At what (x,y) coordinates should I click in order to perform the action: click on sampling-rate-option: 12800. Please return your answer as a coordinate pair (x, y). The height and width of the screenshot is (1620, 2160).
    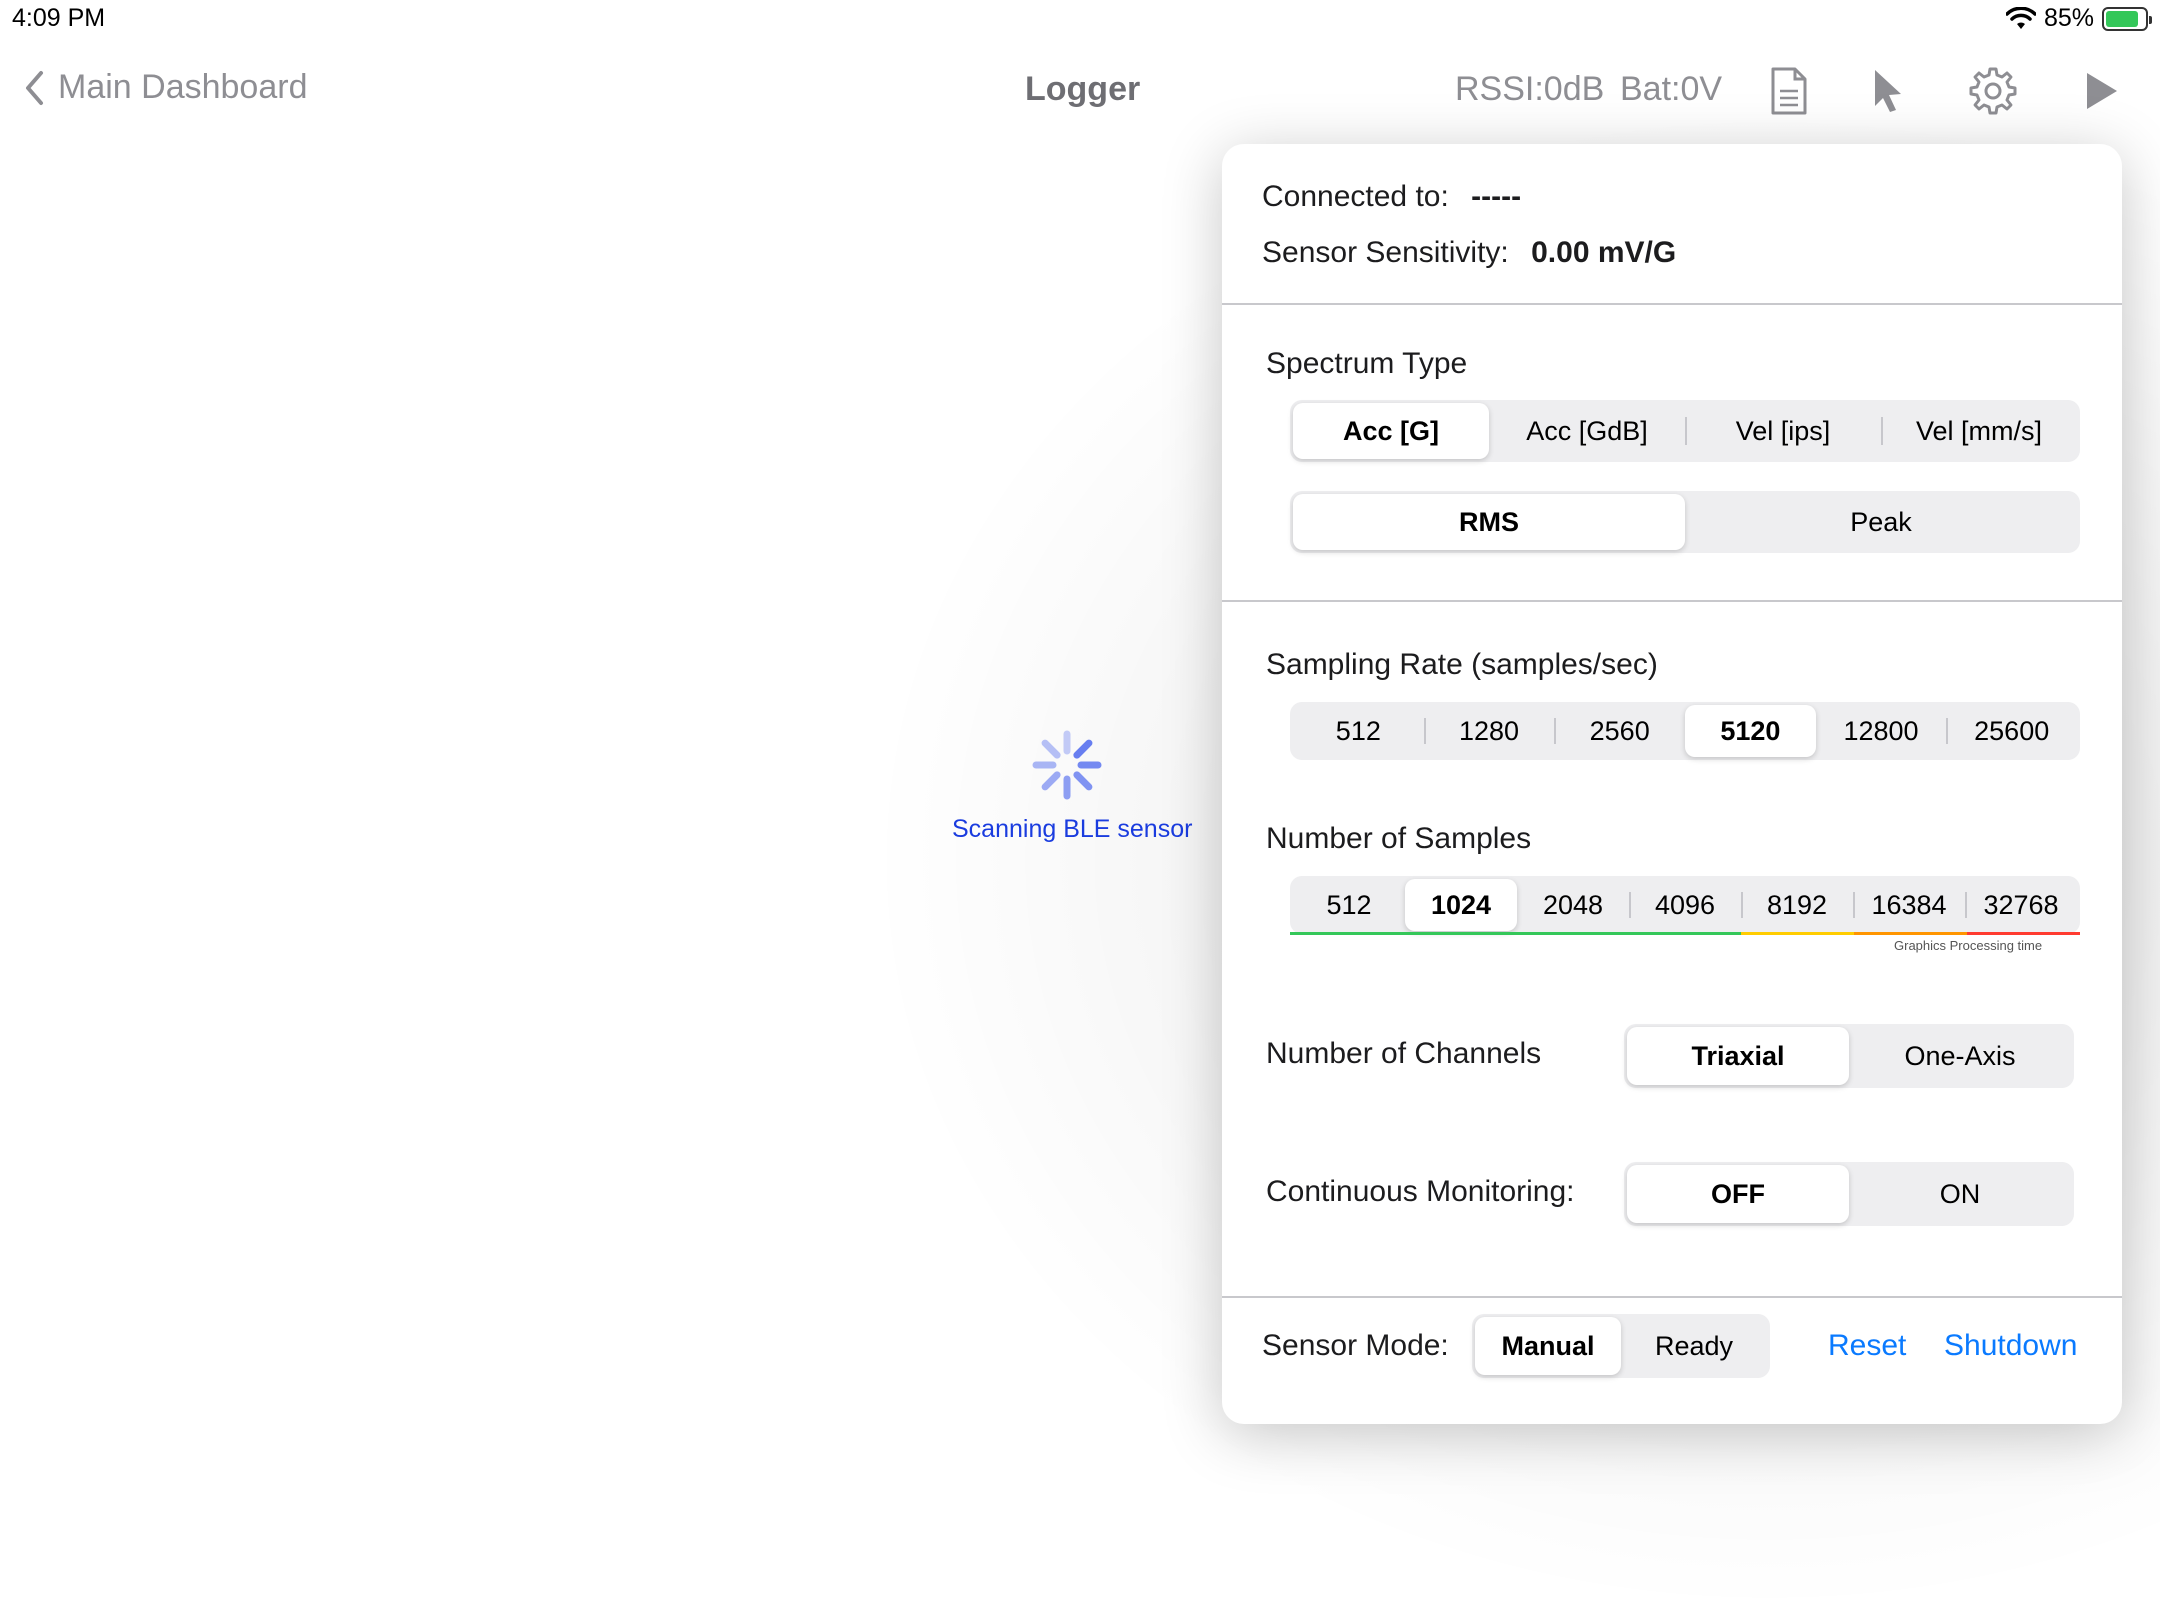
    Looking at the image, I should click on (1881, 731).